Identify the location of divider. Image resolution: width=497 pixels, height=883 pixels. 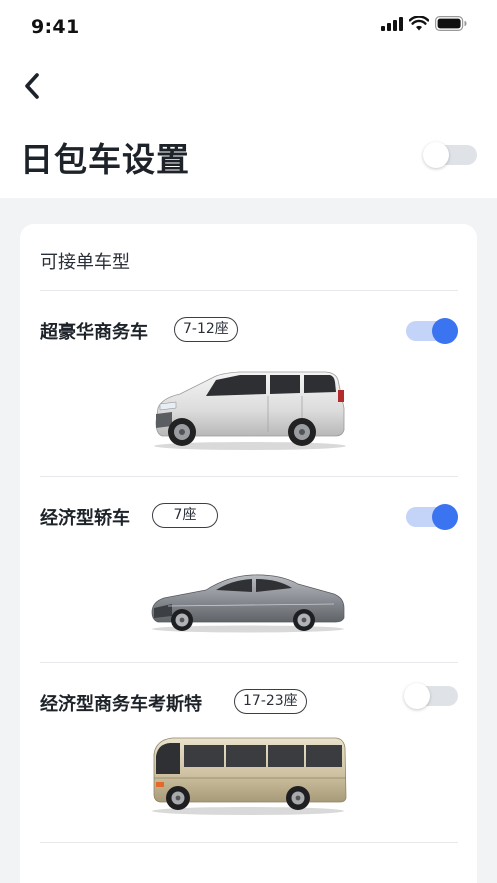
(249, 842).